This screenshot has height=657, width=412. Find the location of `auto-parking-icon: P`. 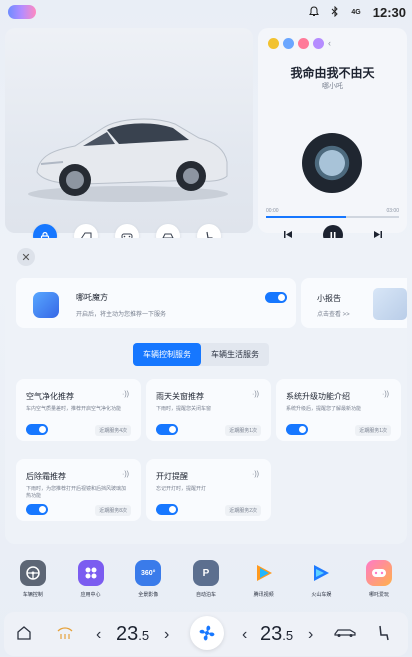

auto-parking-icon: P is located at coordinates (205, 573).